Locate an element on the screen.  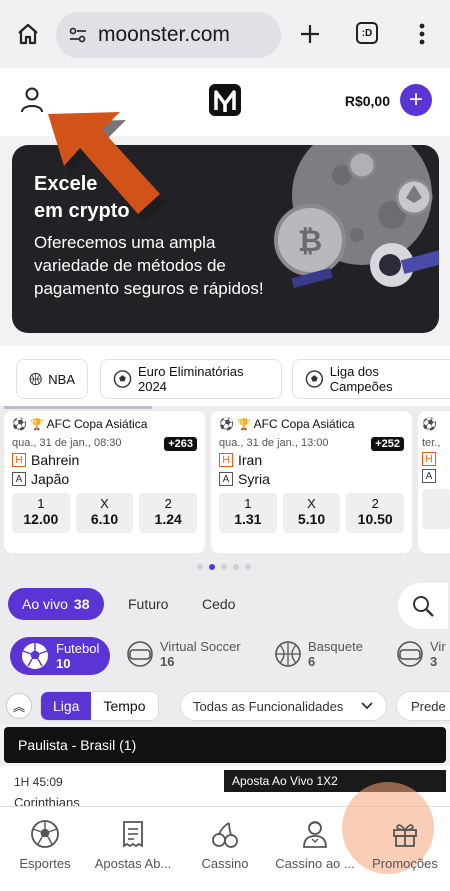
sport-count: 6 is located at coordinates (312, 661).